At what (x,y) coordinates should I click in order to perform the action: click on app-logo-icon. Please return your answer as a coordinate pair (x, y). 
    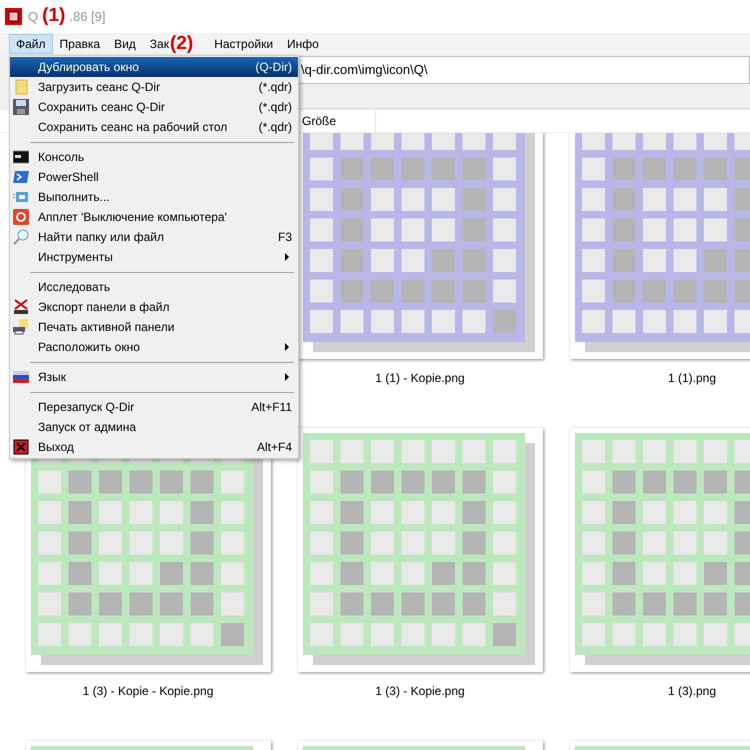
    Looking at the image, I should click on (13, 16).